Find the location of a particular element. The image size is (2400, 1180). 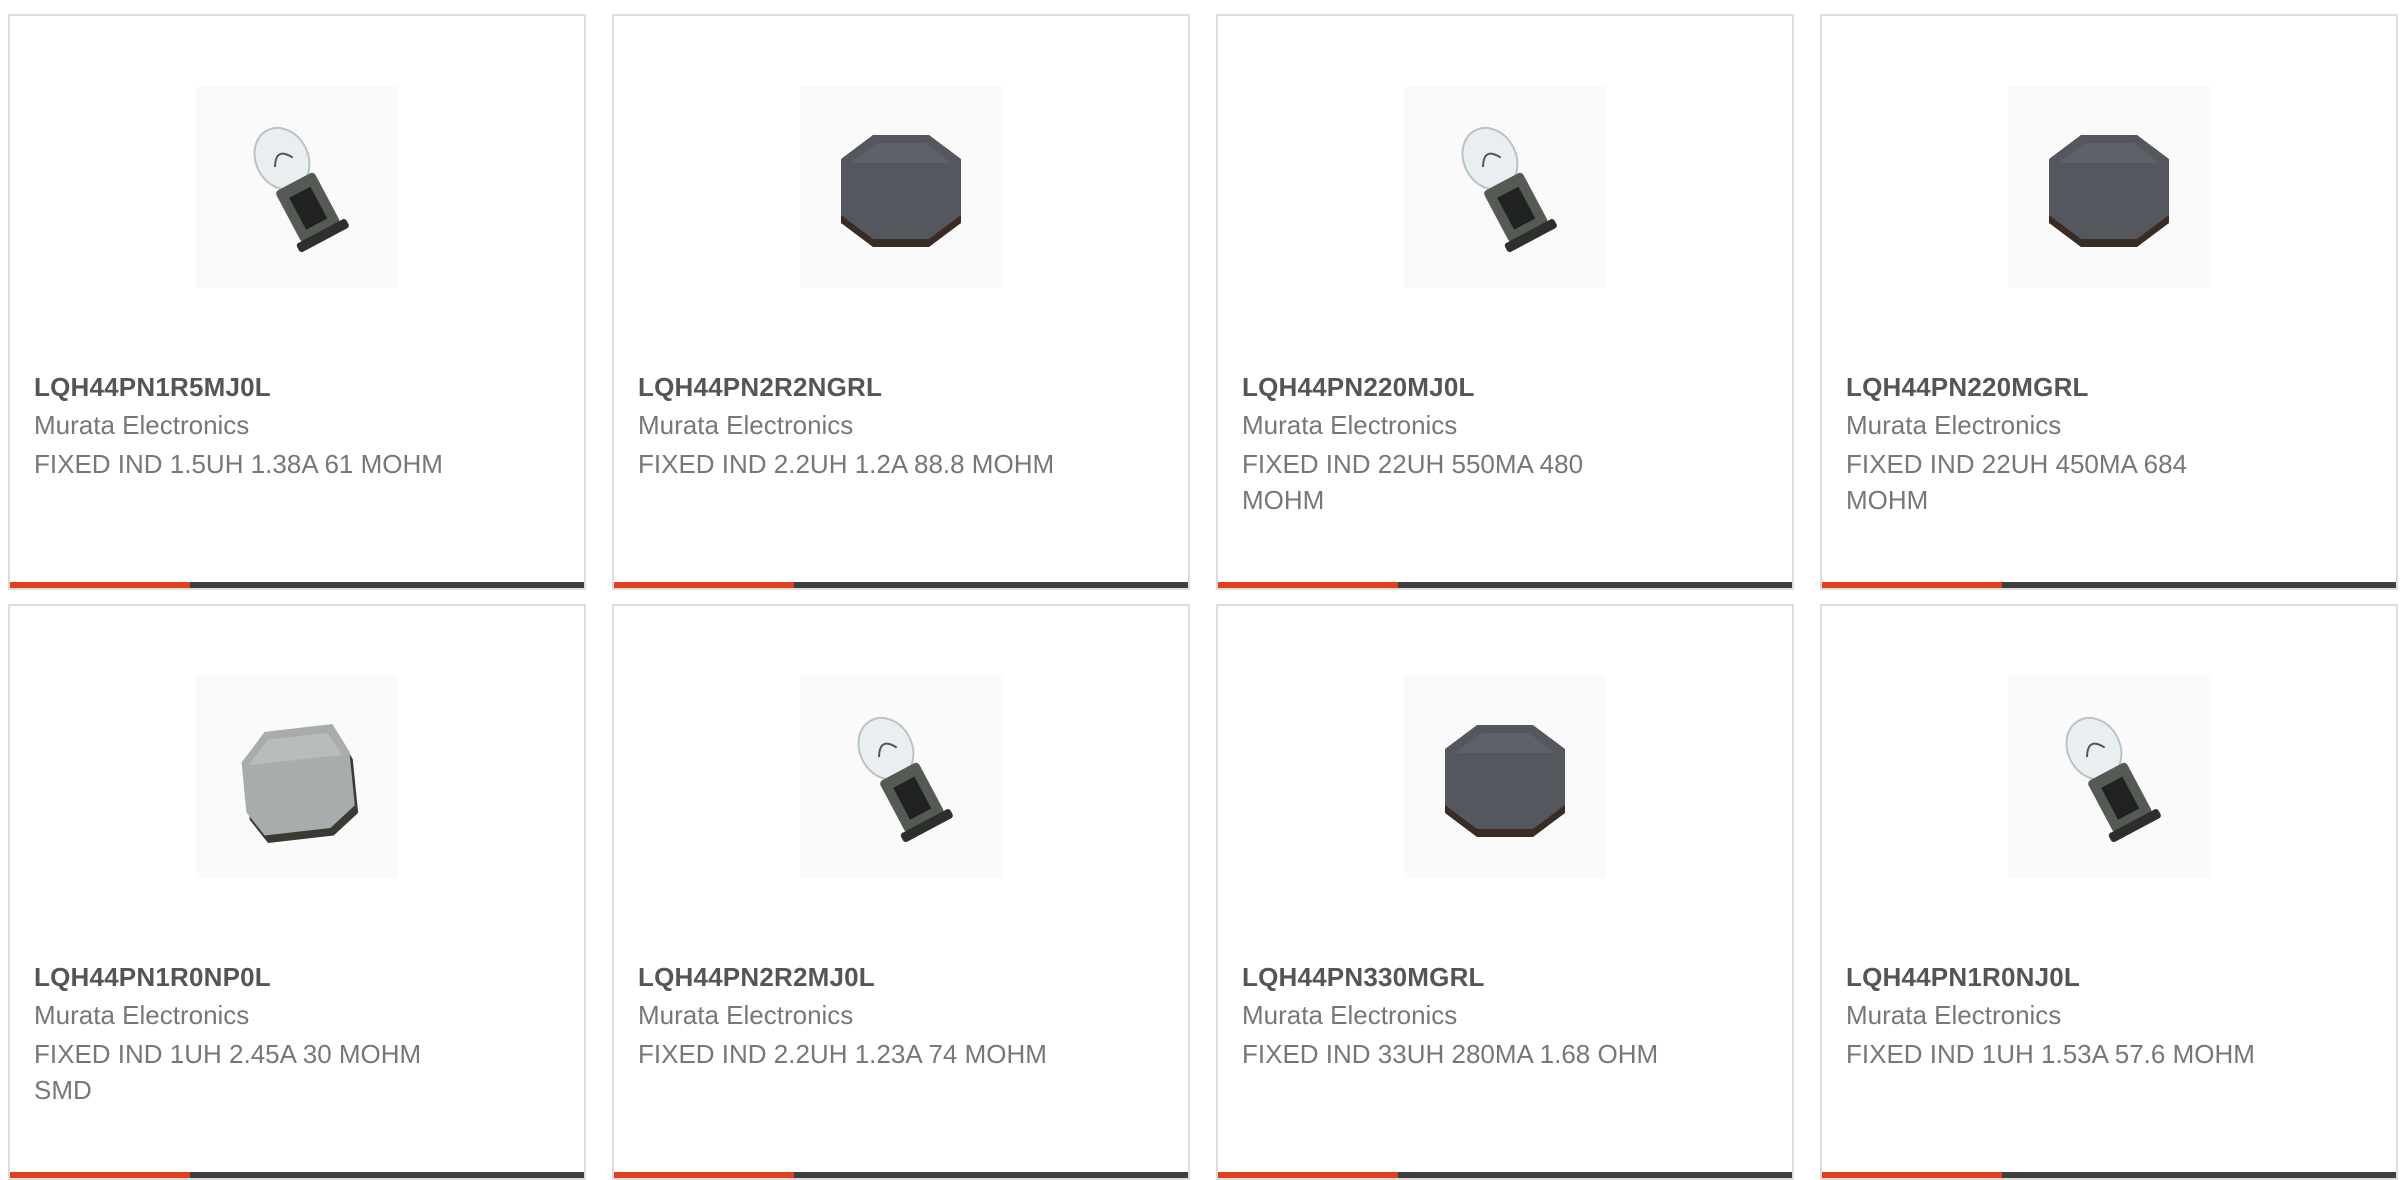

part-number: LQH44PN2R2NGRL is located at coordinates (760, 387).